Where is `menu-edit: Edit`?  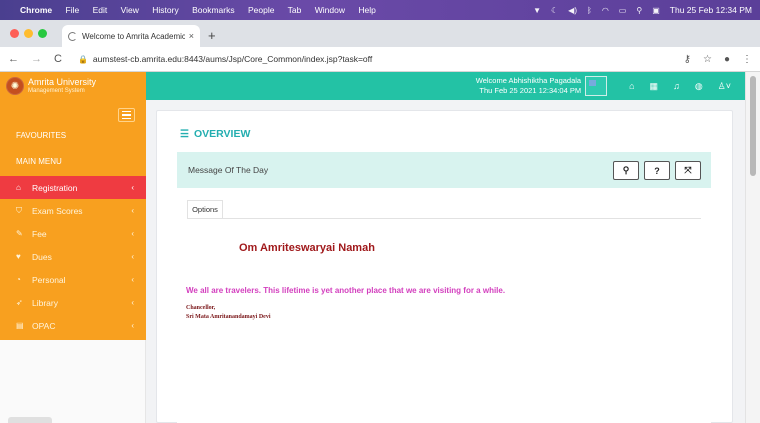 menu-edit: Edit is located at coordinates (100, 10).